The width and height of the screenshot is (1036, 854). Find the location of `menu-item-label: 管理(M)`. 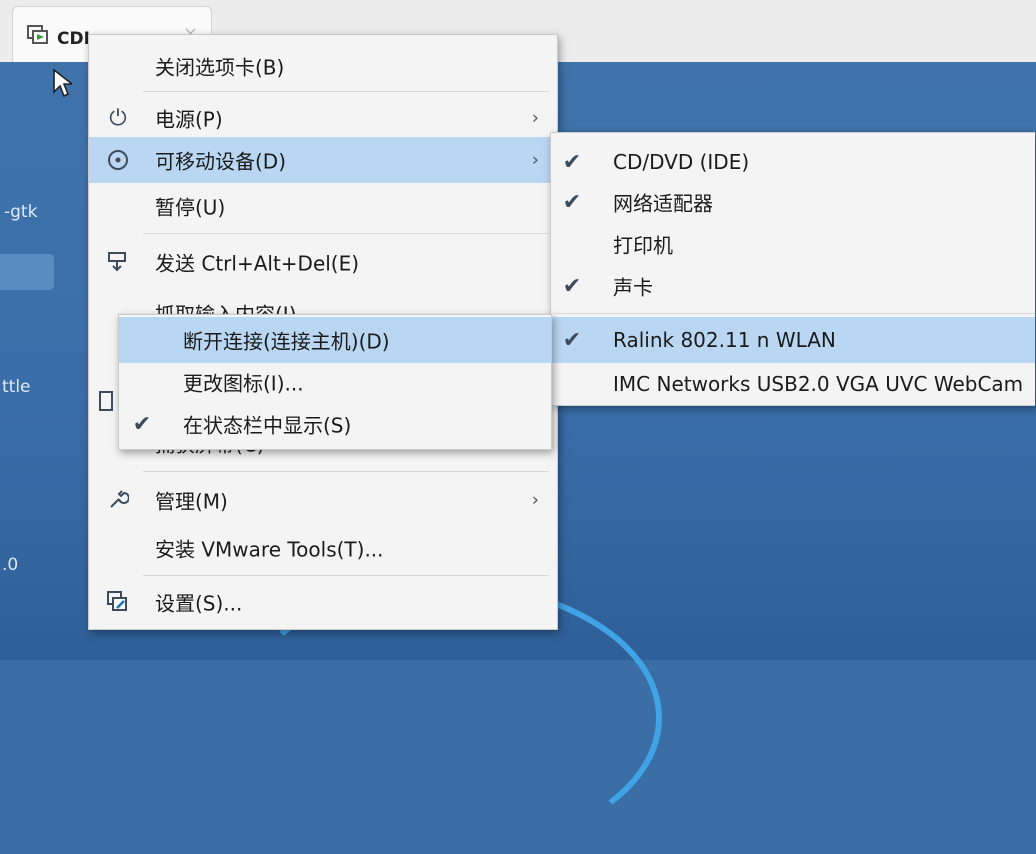

menu-item-label: 管理(M) is located at coordinates (191, 501).